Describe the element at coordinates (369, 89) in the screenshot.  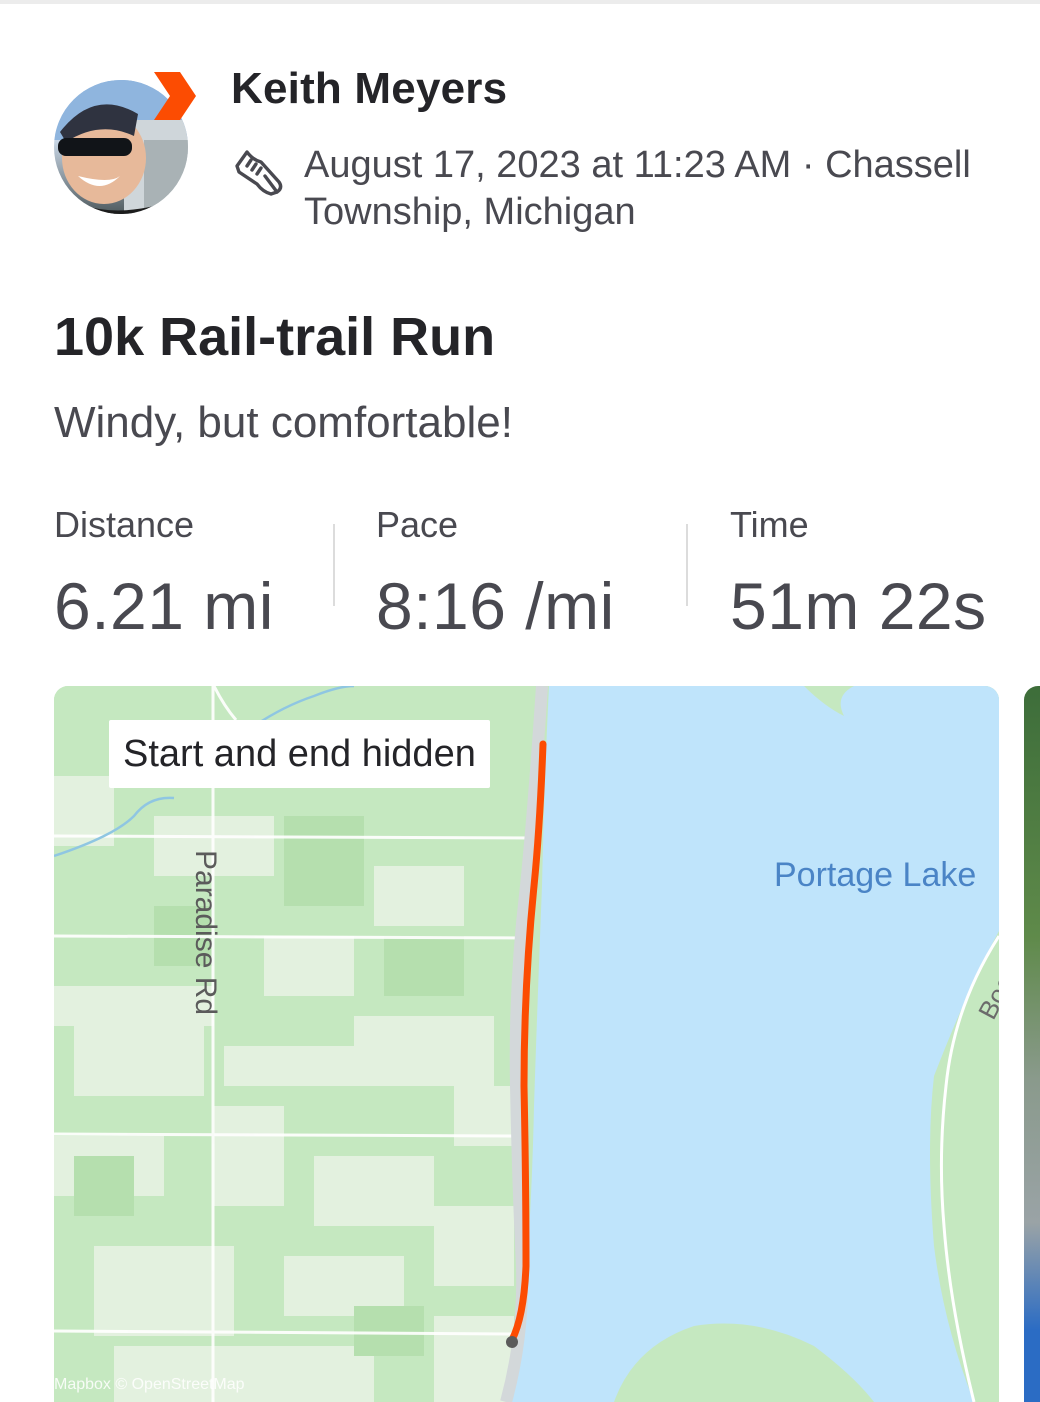
I see `athlete-name: Keith Meyers` at that location.